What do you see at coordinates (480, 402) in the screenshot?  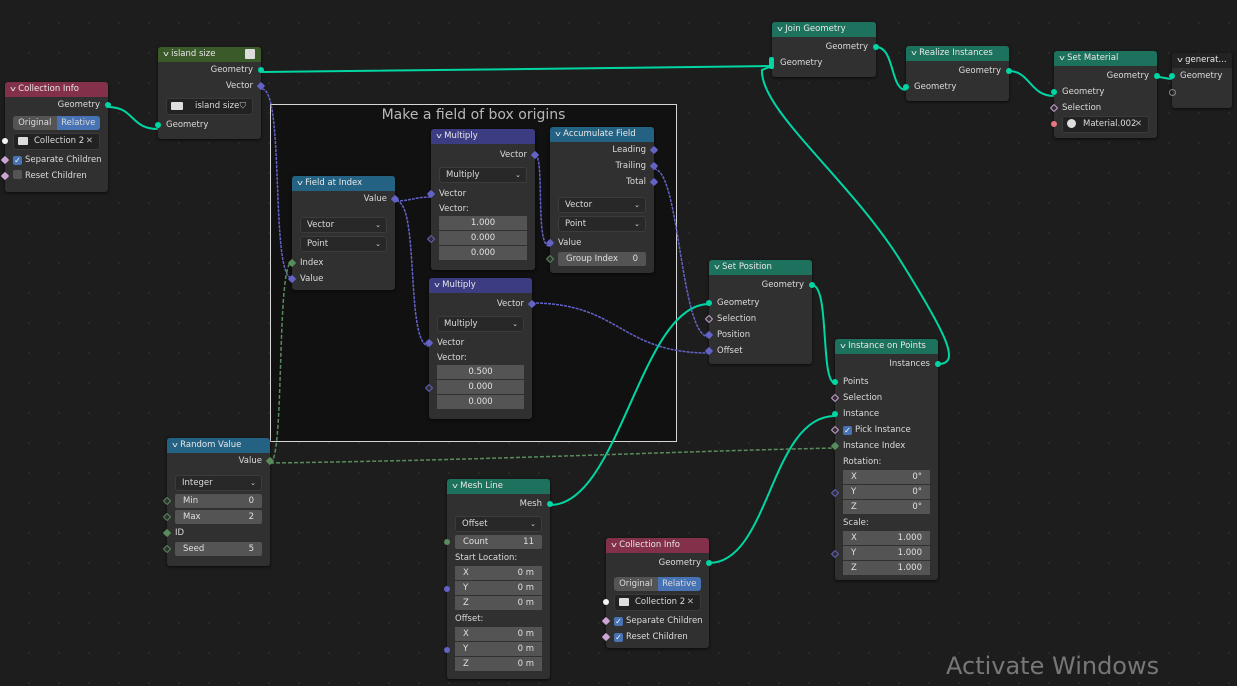 I see `vector-z-field: 0.000` at bounding box center [480, 402].